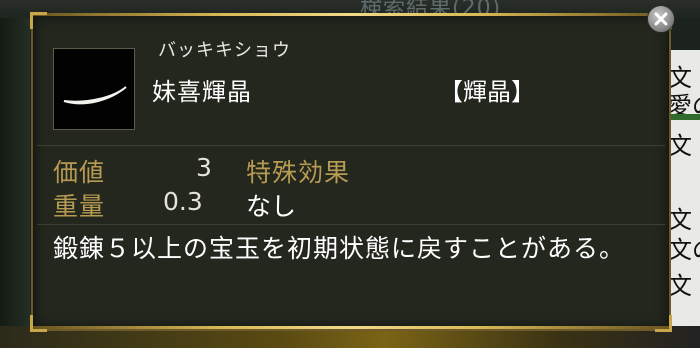 The height and width of the screenshot is (348, 700). I want to click on price-value: 3, so click(204, 167).